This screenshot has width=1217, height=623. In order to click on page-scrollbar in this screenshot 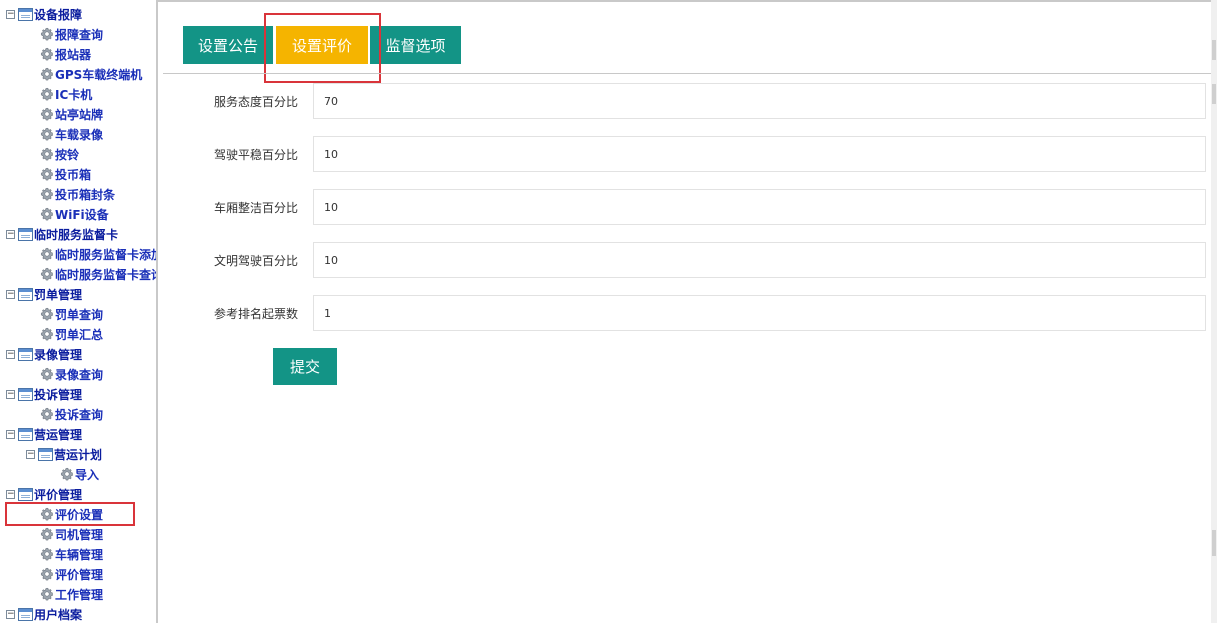, I will do `click(1214, 311)`.